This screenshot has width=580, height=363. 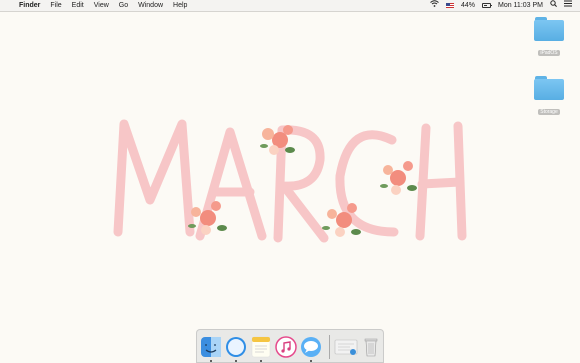 What do you see at coordinates (180, 5) in the screenshot?
I see `menu-help: Help` at bounding box center [180, 5].